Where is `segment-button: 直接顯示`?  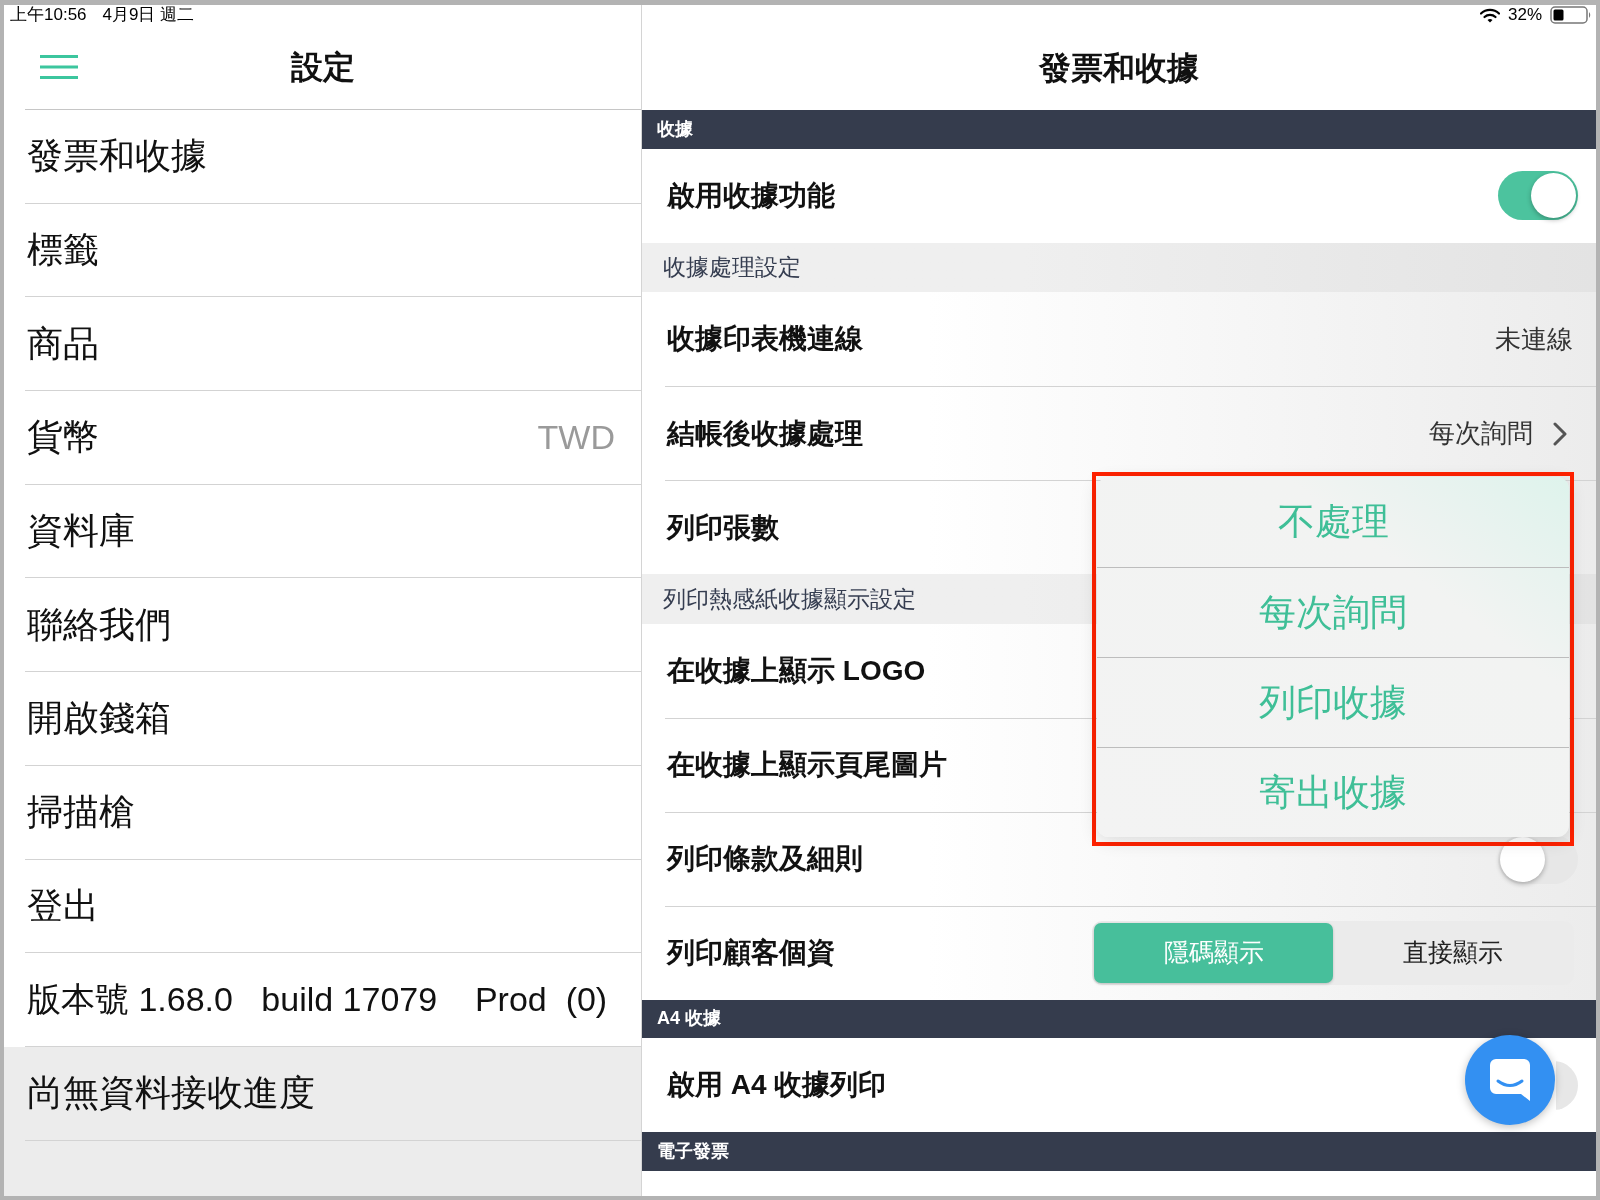 segment-button: 直接顯示 is located at coordinates (1452, 953).